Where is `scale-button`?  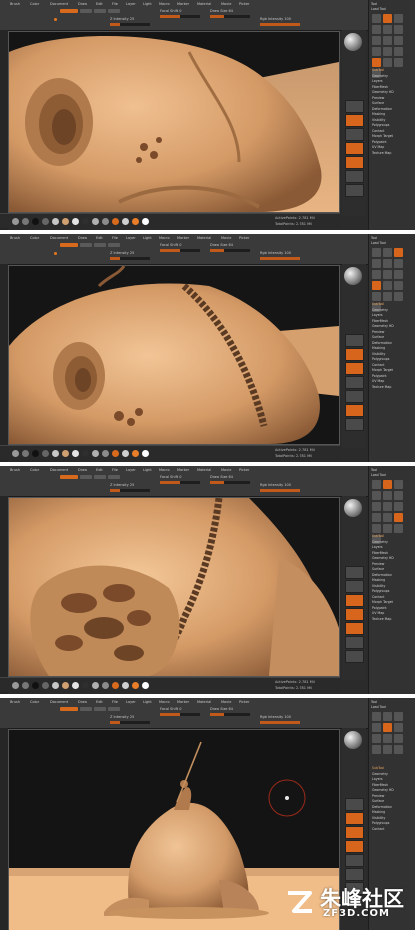
scale-button is located at coordinates (100, 709).